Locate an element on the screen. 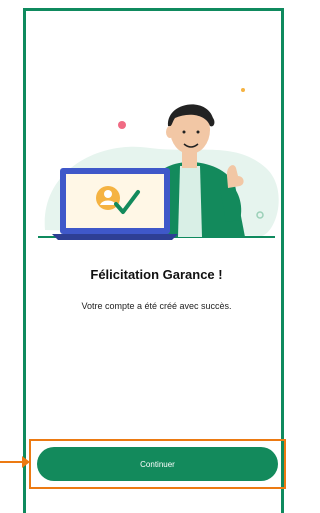 The image size is (320, 513). congrats-message: Votre compte a été créé avec succès. is located at coordinates (156, 306).